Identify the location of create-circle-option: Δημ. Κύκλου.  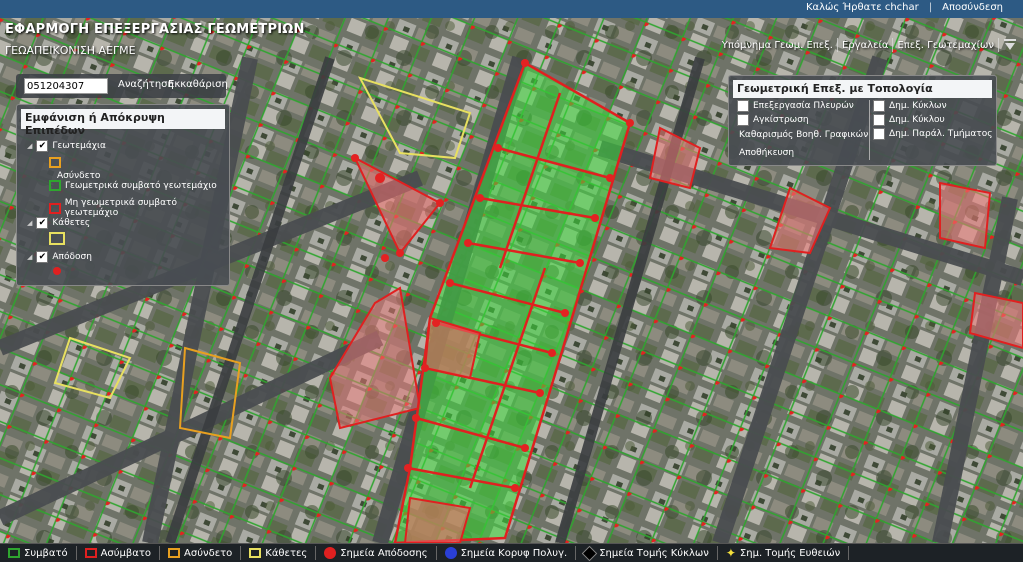
(909, 120).